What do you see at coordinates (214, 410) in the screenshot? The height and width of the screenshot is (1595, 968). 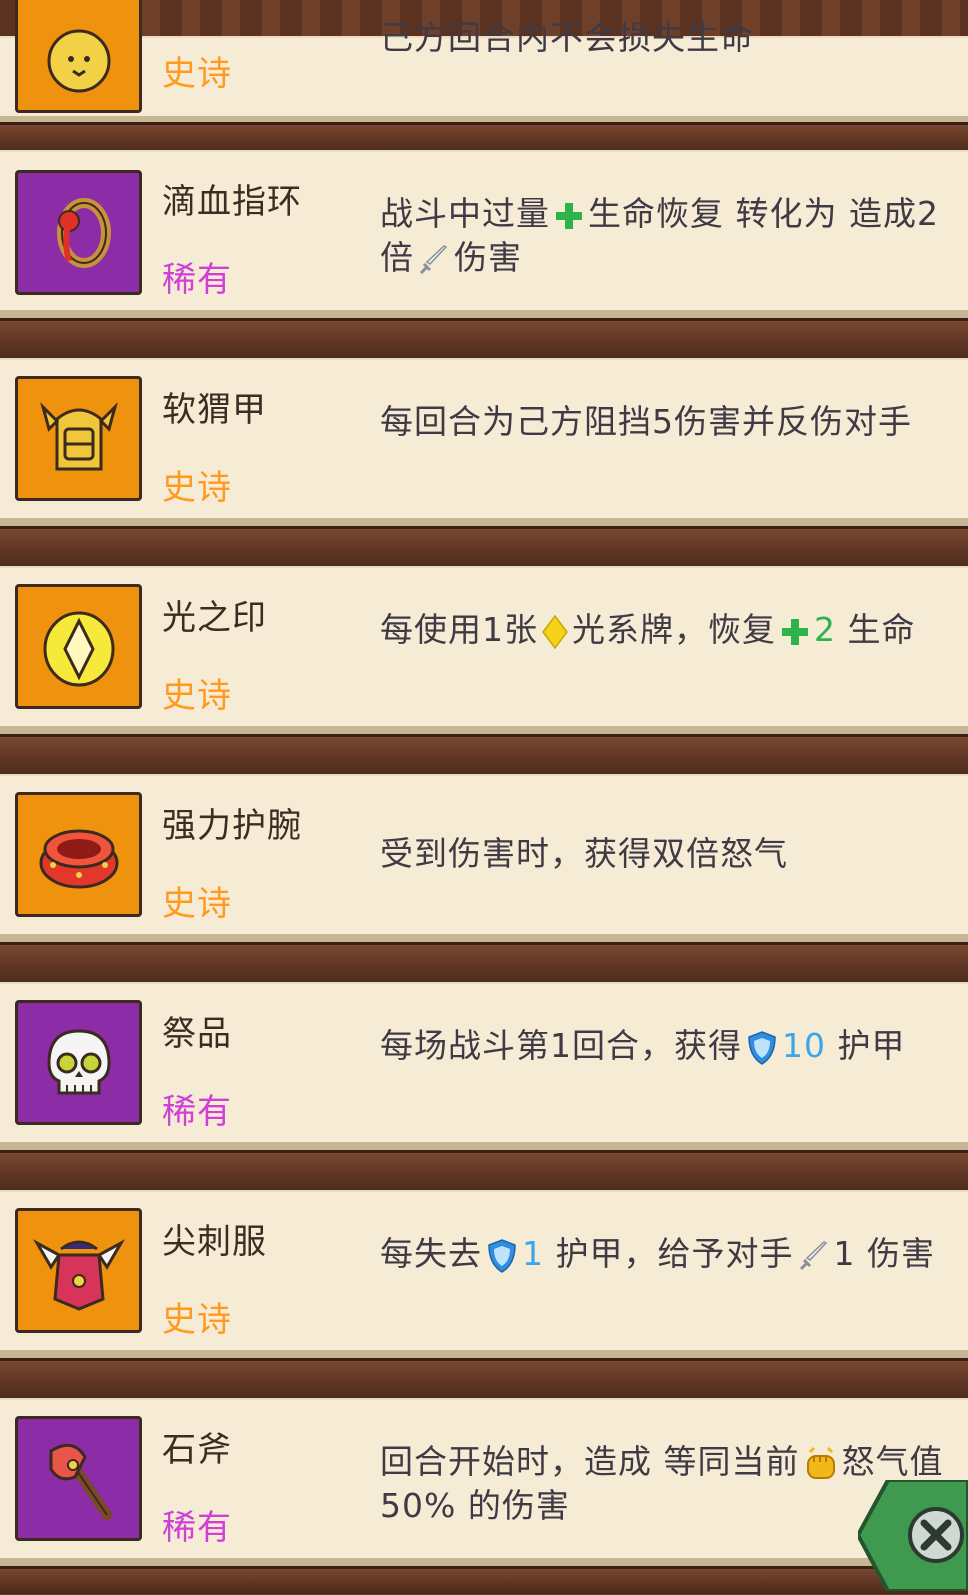 I see `relic-name: 软猬甲` at bounding box center [214, 410].